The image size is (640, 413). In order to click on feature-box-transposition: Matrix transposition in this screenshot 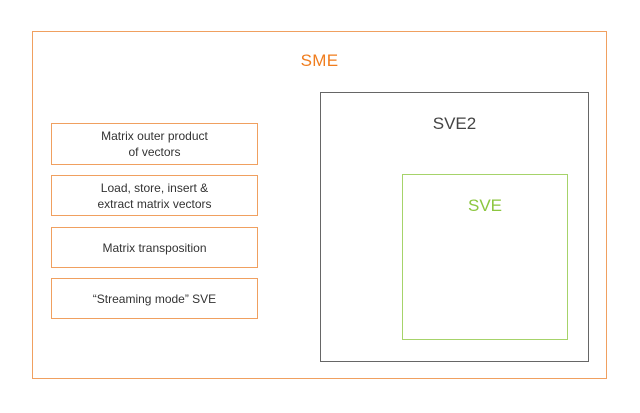, I will do `click(154, 247)`.